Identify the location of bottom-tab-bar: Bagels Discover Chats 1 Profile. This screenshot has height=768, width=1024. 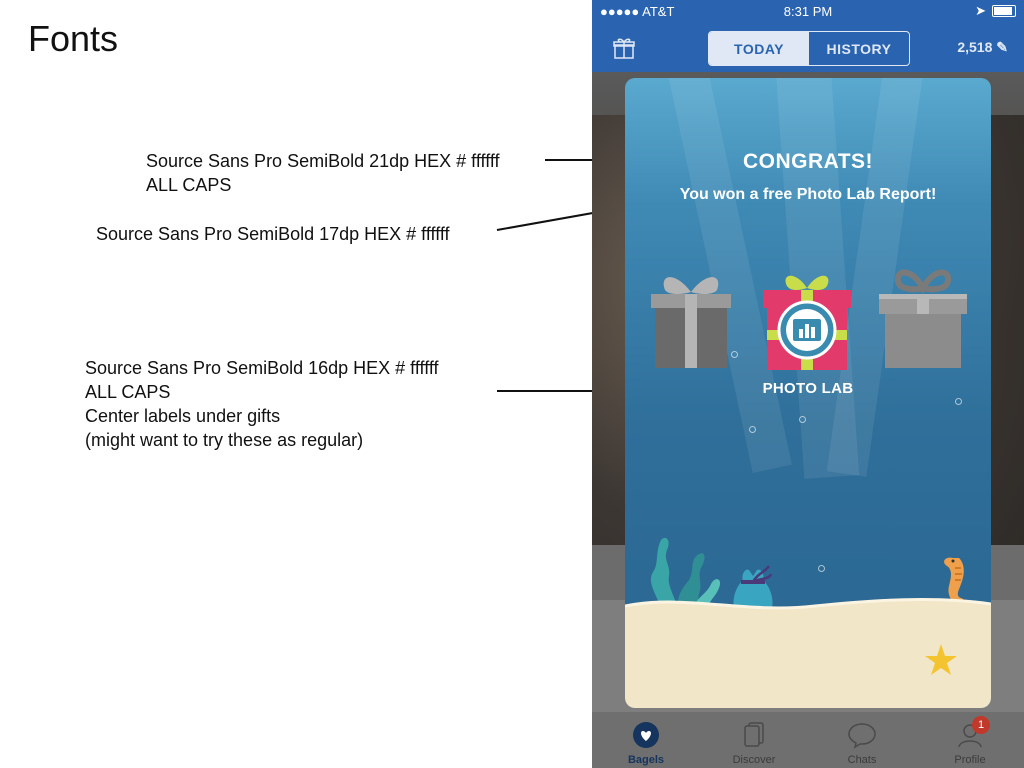
(808, 740).